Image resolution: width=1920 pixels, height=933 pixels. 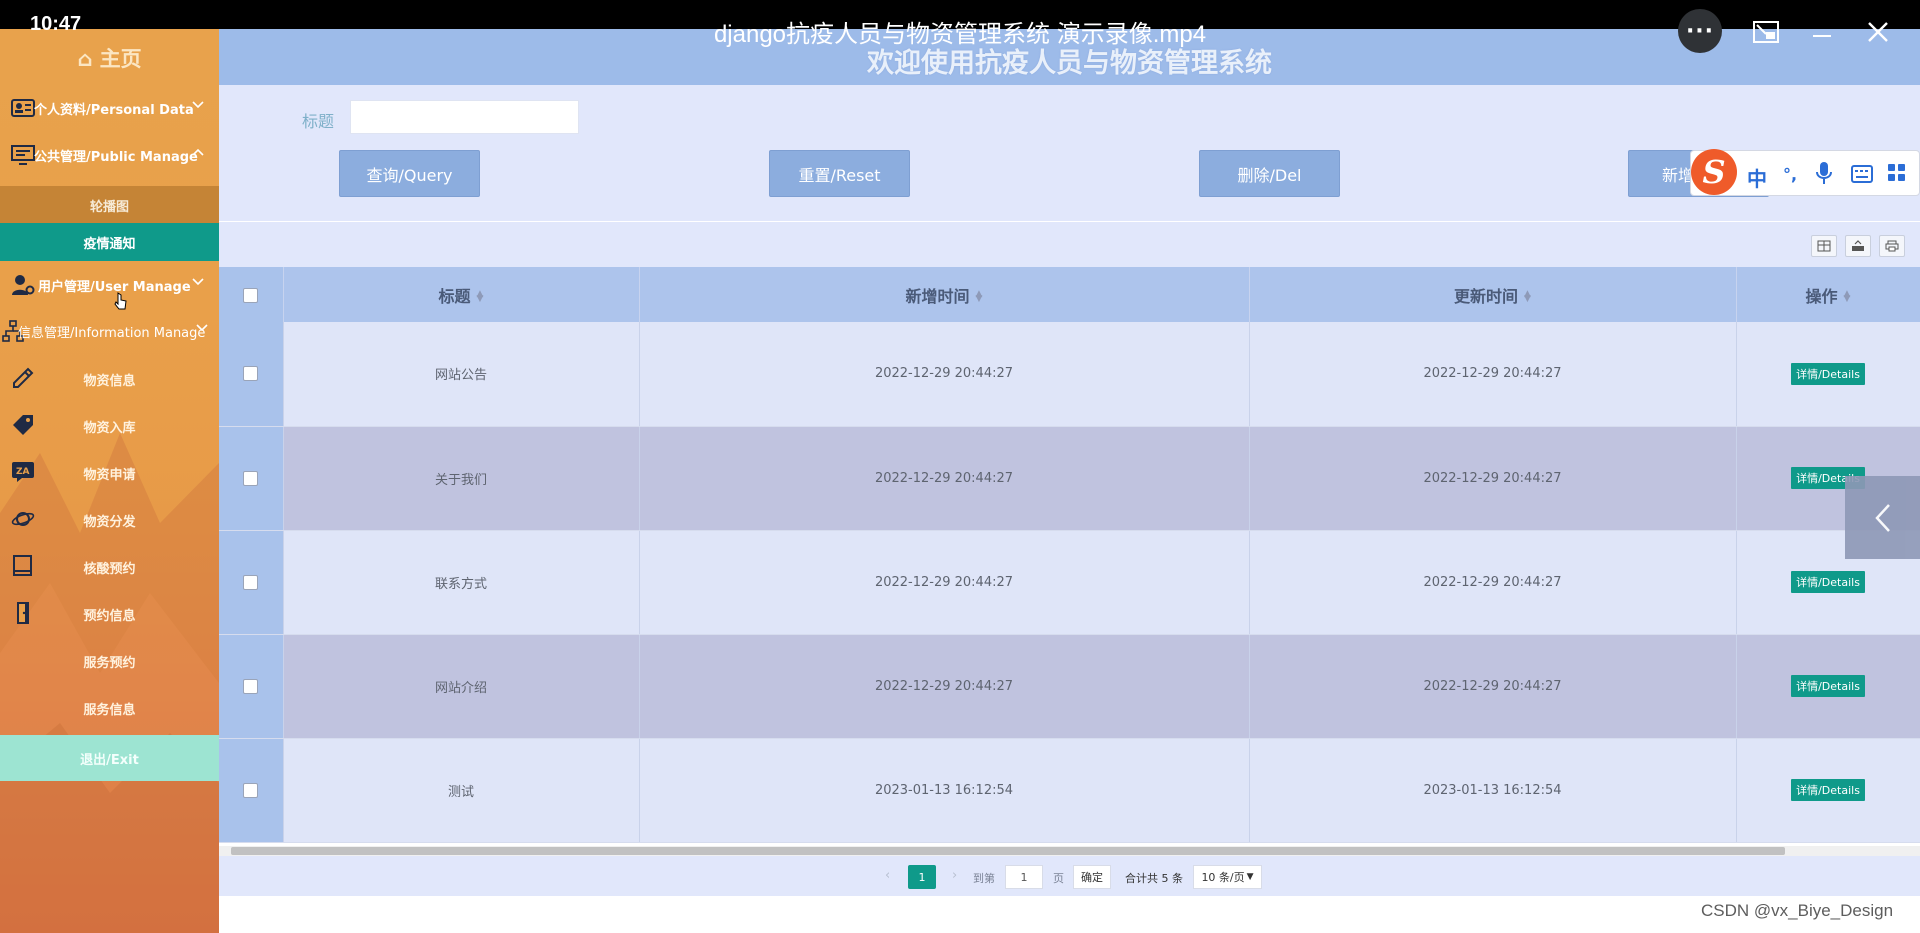 I want to click on delete-button: 删除/Del, so click(x=1269, y=173).